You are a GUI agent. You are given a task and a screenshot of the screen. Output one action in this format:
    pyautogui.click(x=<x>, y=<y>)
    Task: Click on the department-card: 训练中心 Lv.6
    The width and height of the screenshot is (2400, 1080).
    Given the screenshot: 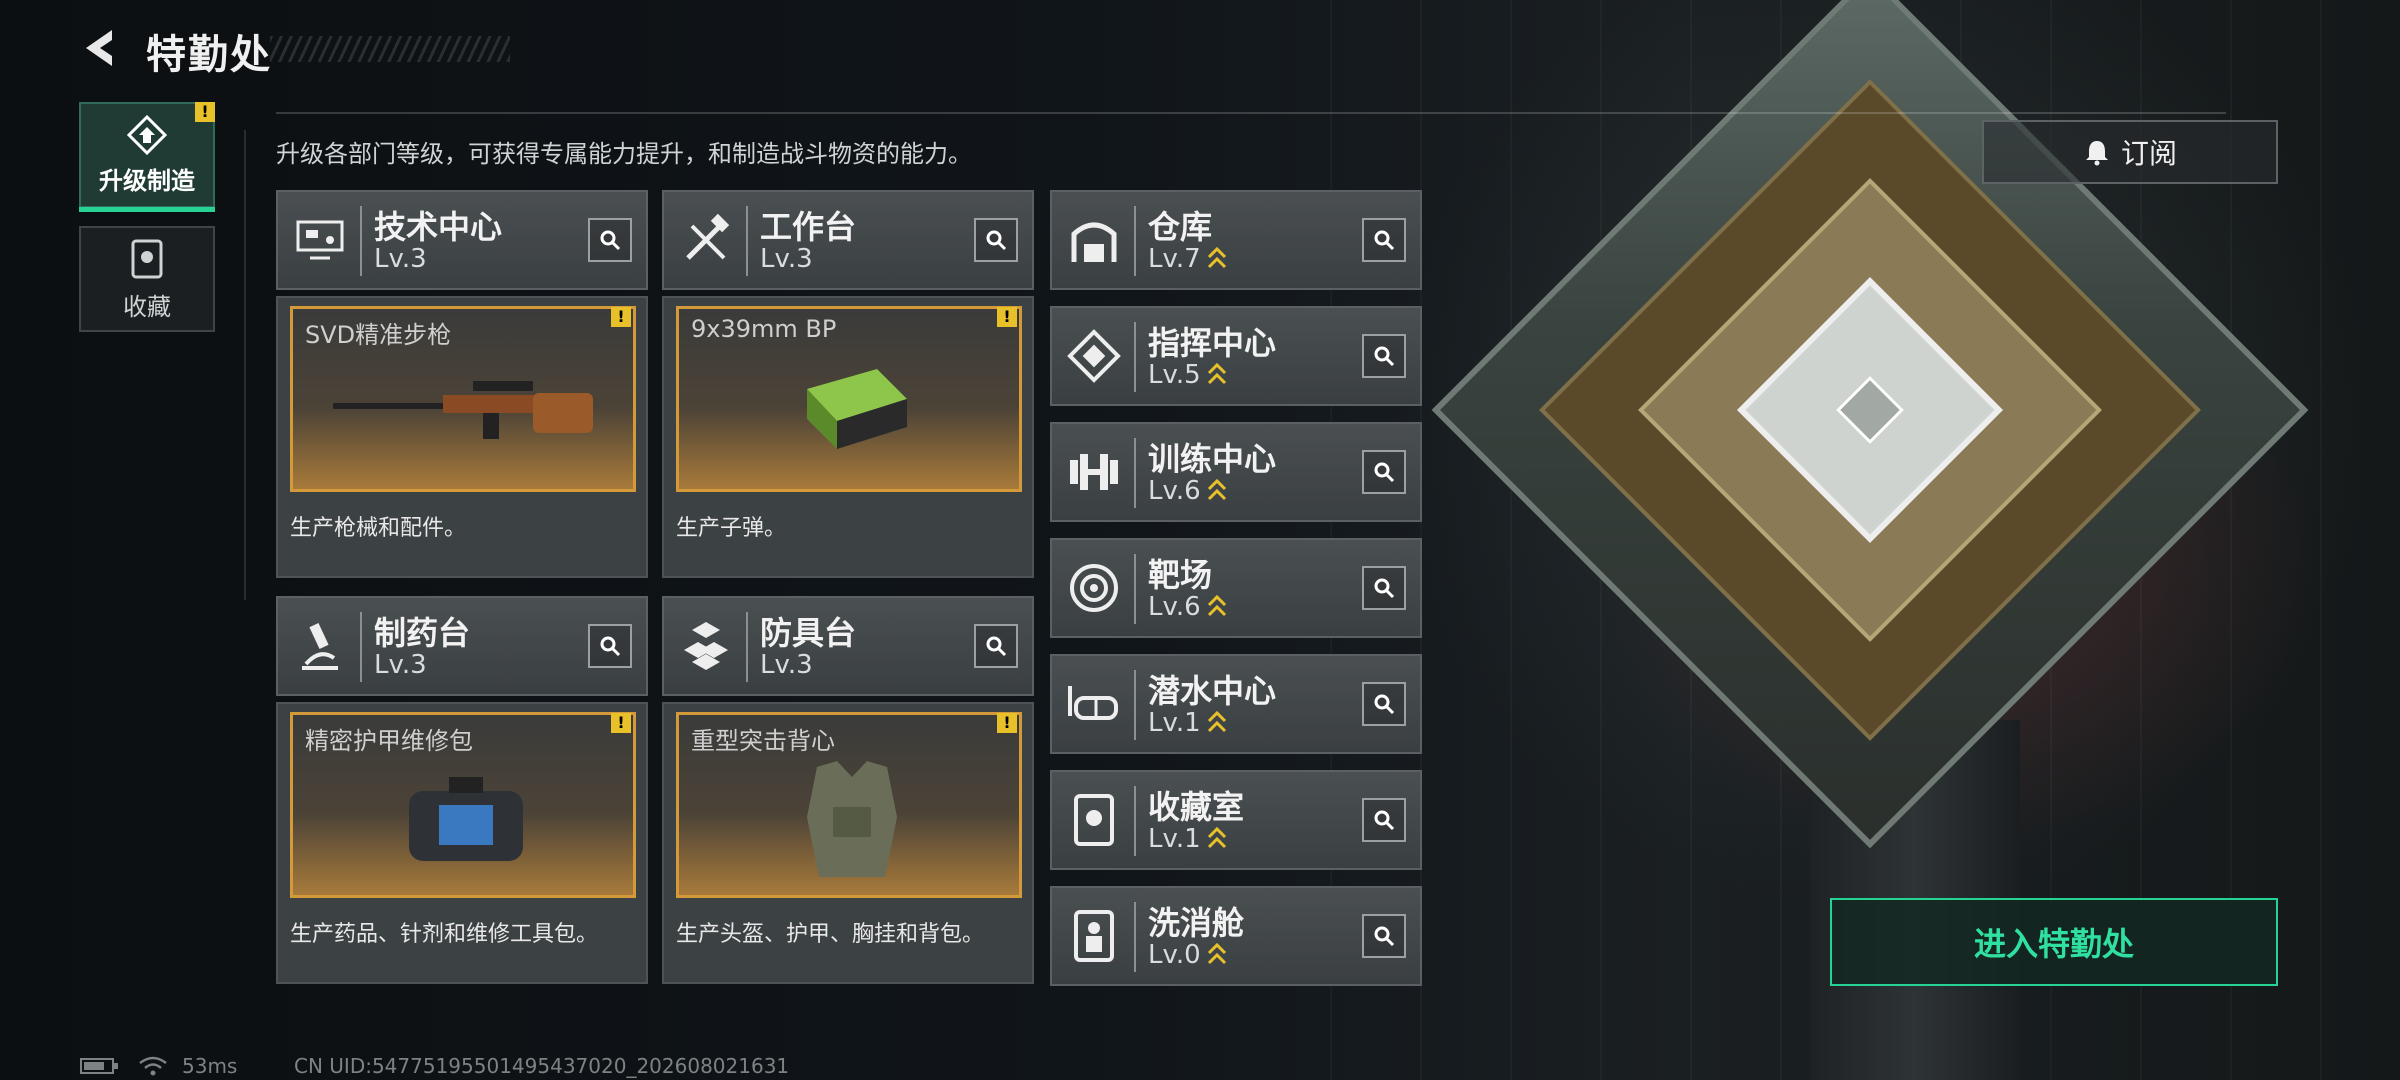 What is the action you would take?
    pyautogui.click(x=1236, y=472)
    